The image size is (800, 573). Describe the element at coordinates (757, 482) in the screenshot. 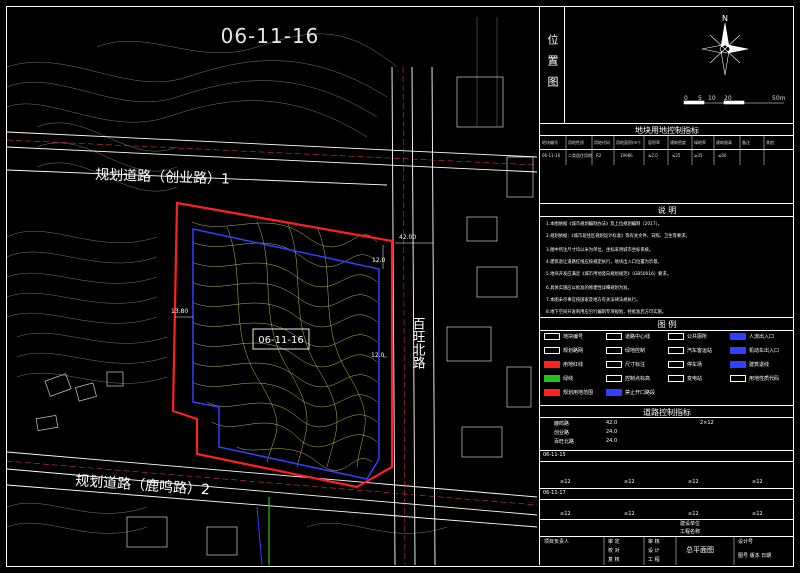

I see `block-a-cell-4: ≥12` at that location.